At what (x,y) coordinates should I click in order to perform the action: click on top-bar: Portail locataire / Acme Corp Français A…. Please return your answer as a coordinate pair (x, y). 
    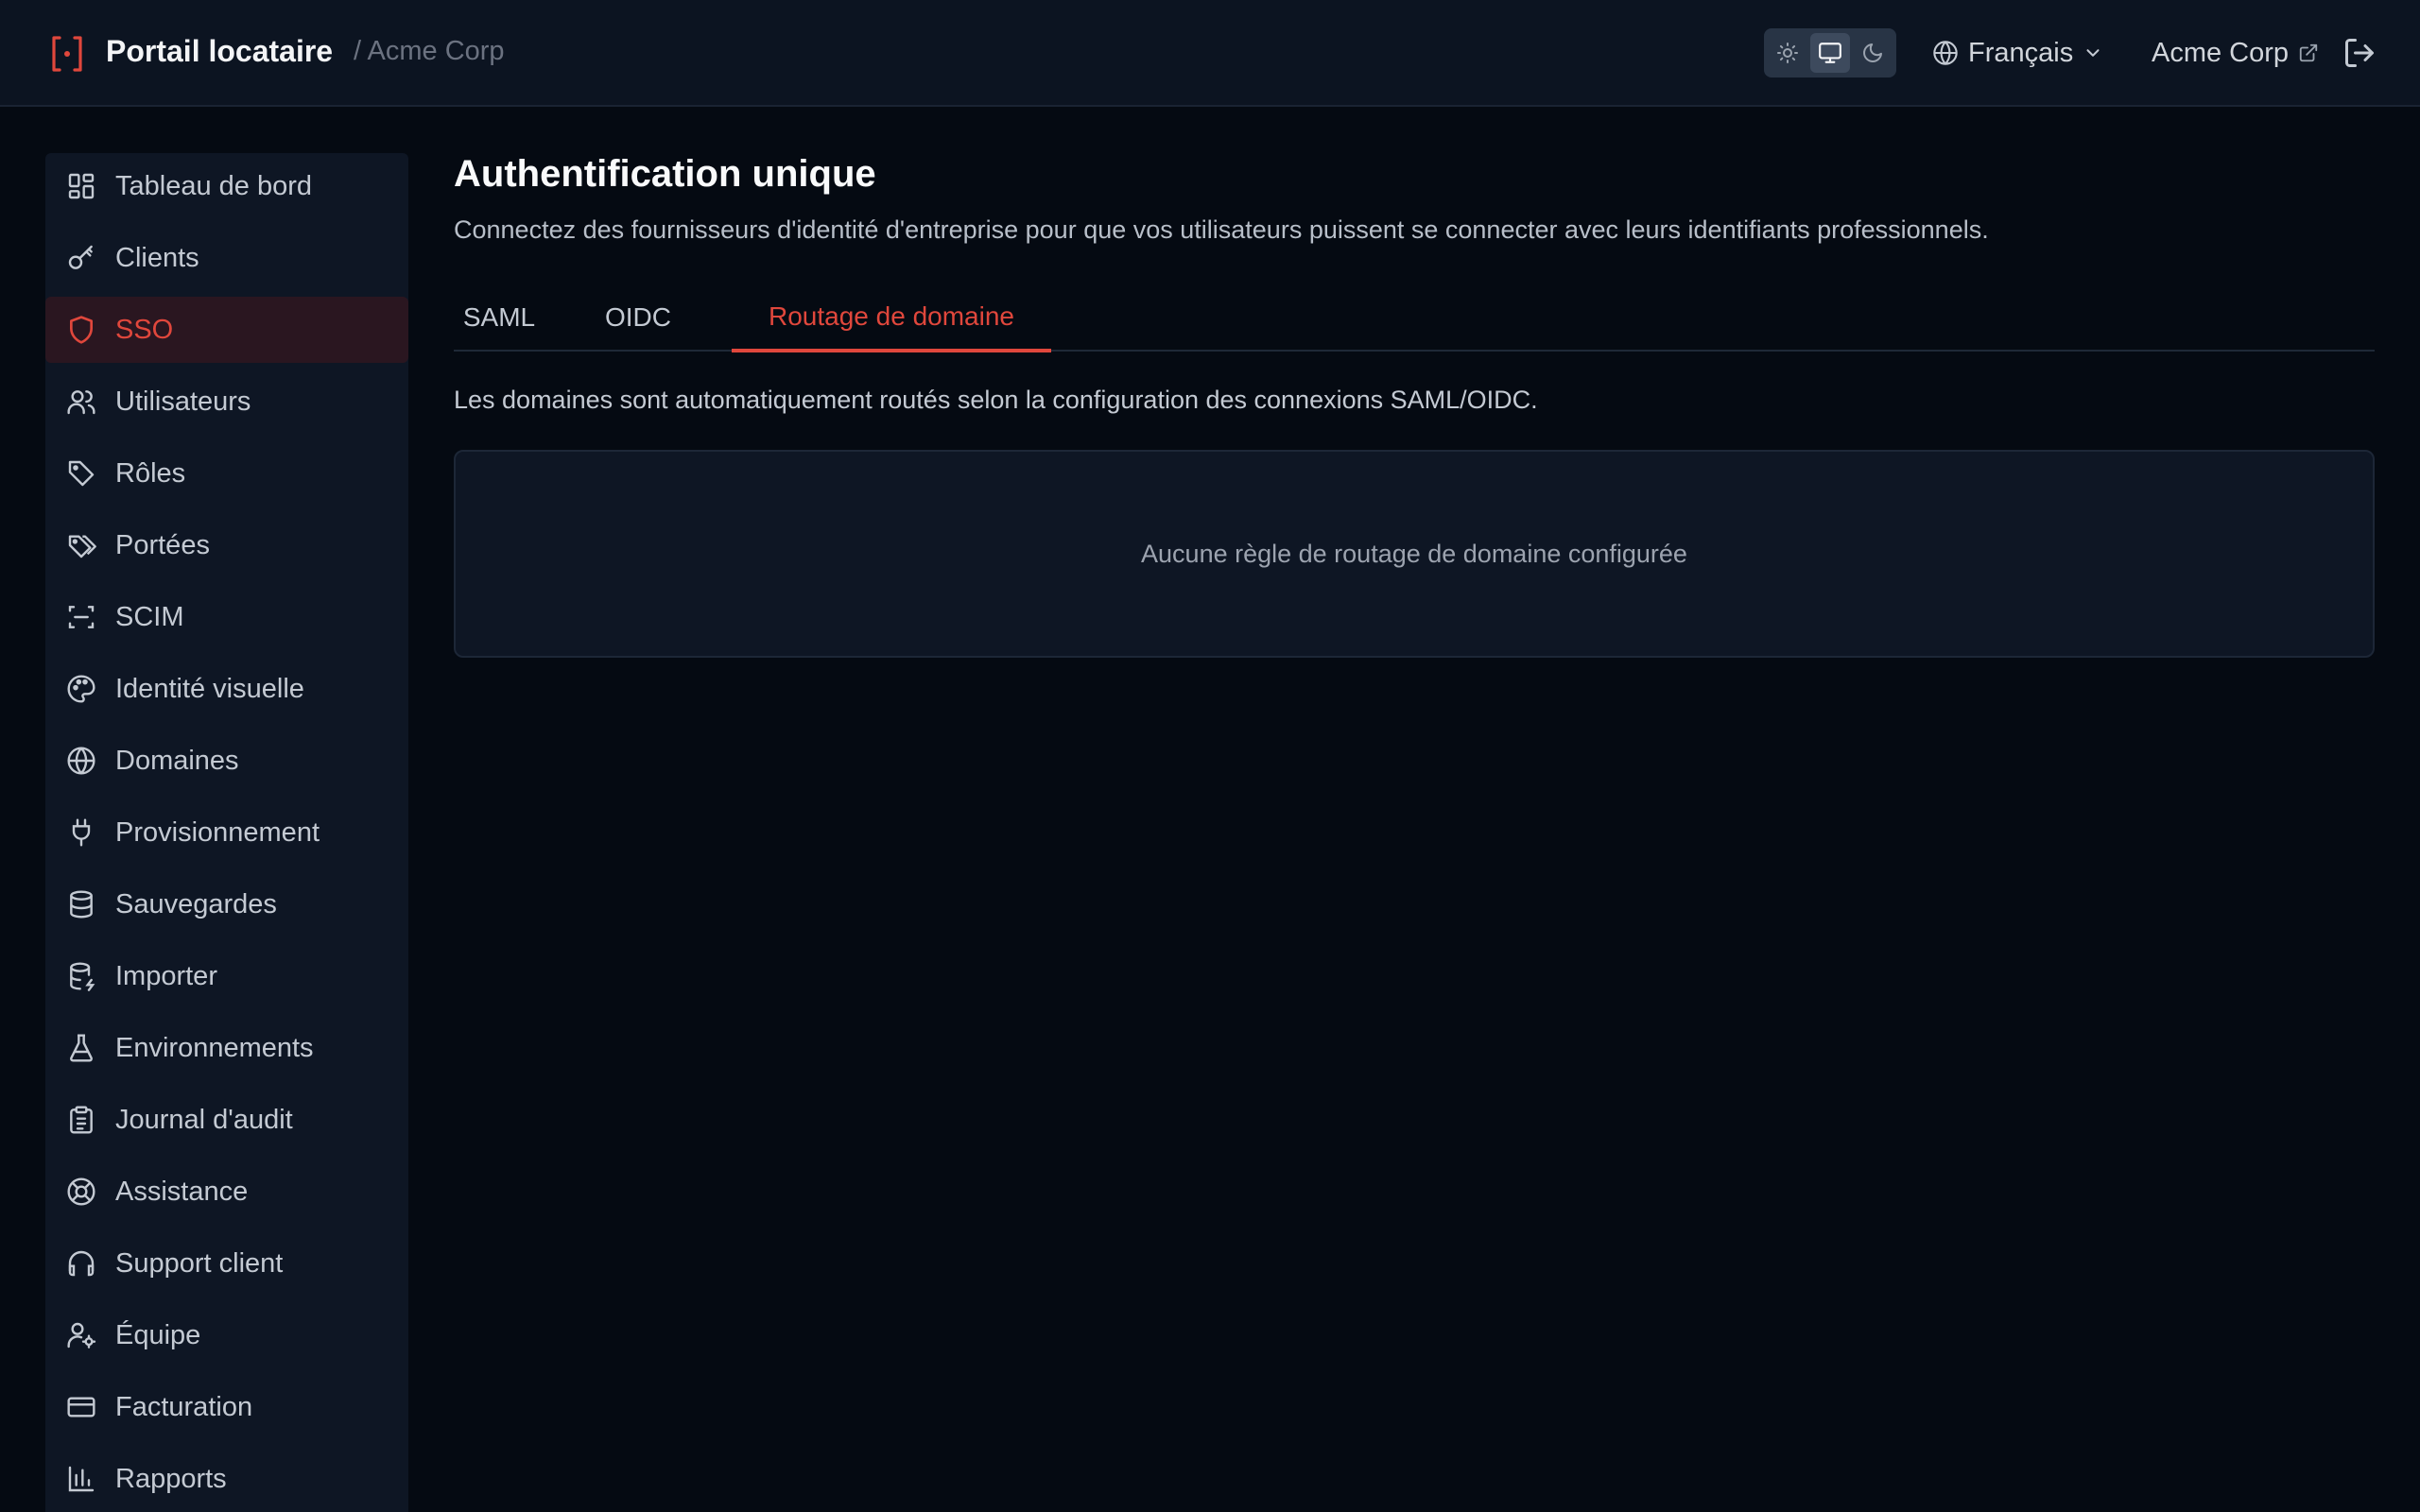
    Looking at the image, I should click on (1210, 53).